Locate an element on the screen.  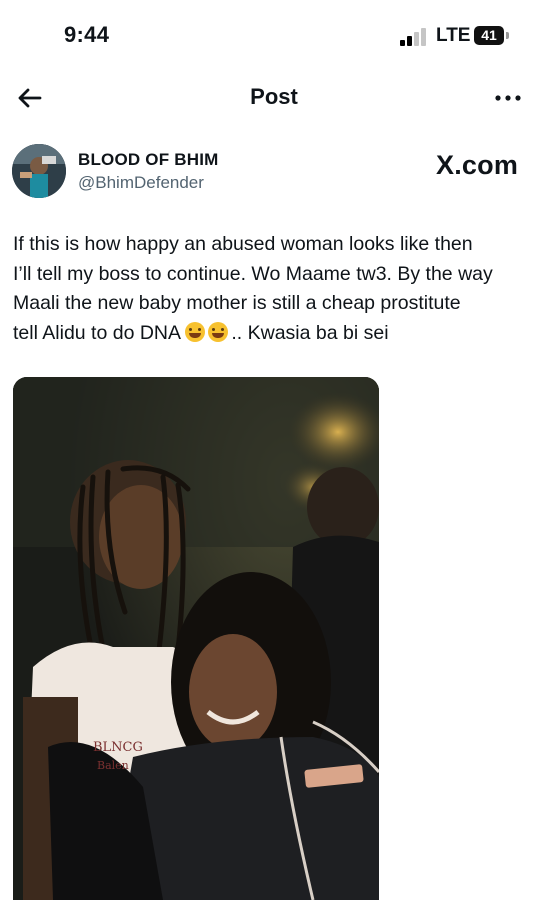
more-horizontal-icon is located at coordinates (508, 98).